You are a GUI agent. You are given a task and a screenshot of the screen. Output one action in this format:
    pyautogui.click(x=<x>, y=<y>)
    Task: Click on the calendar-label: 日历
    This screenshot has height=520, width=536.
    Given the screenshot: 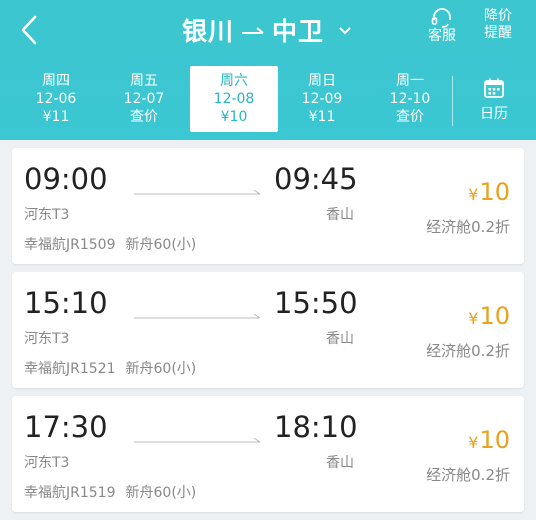 What is the action you would take?
    pyautogui.click(x=494, y=114)
    